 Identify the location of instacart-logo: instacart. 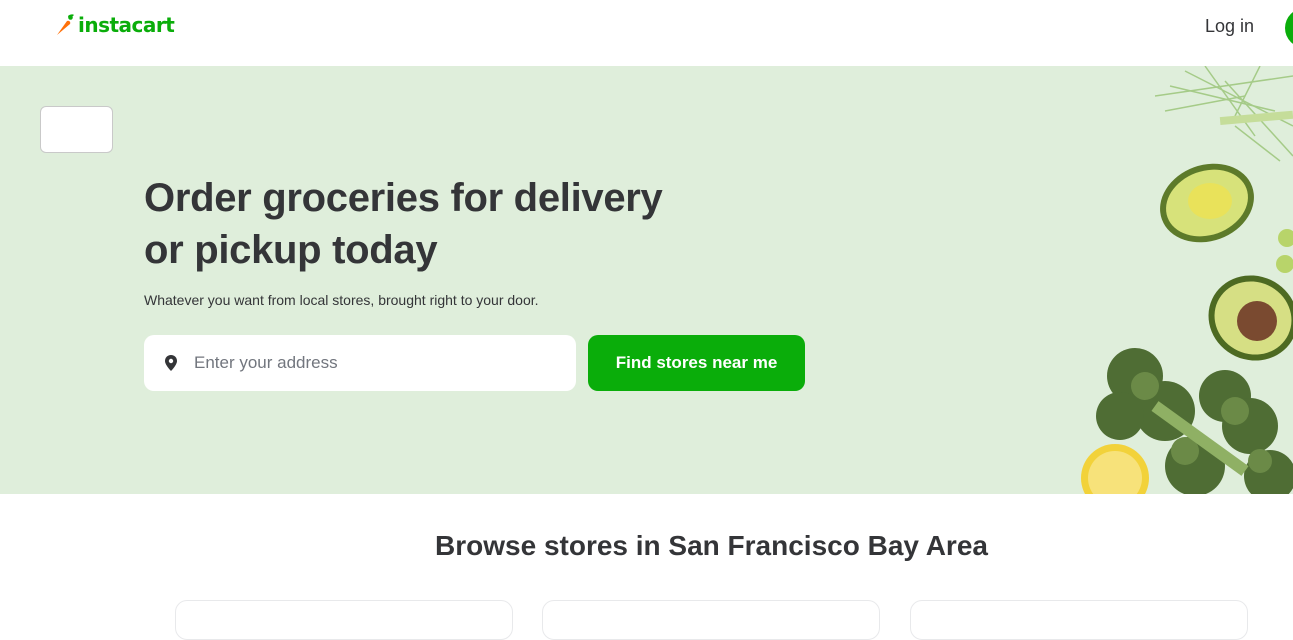
(114, 25).